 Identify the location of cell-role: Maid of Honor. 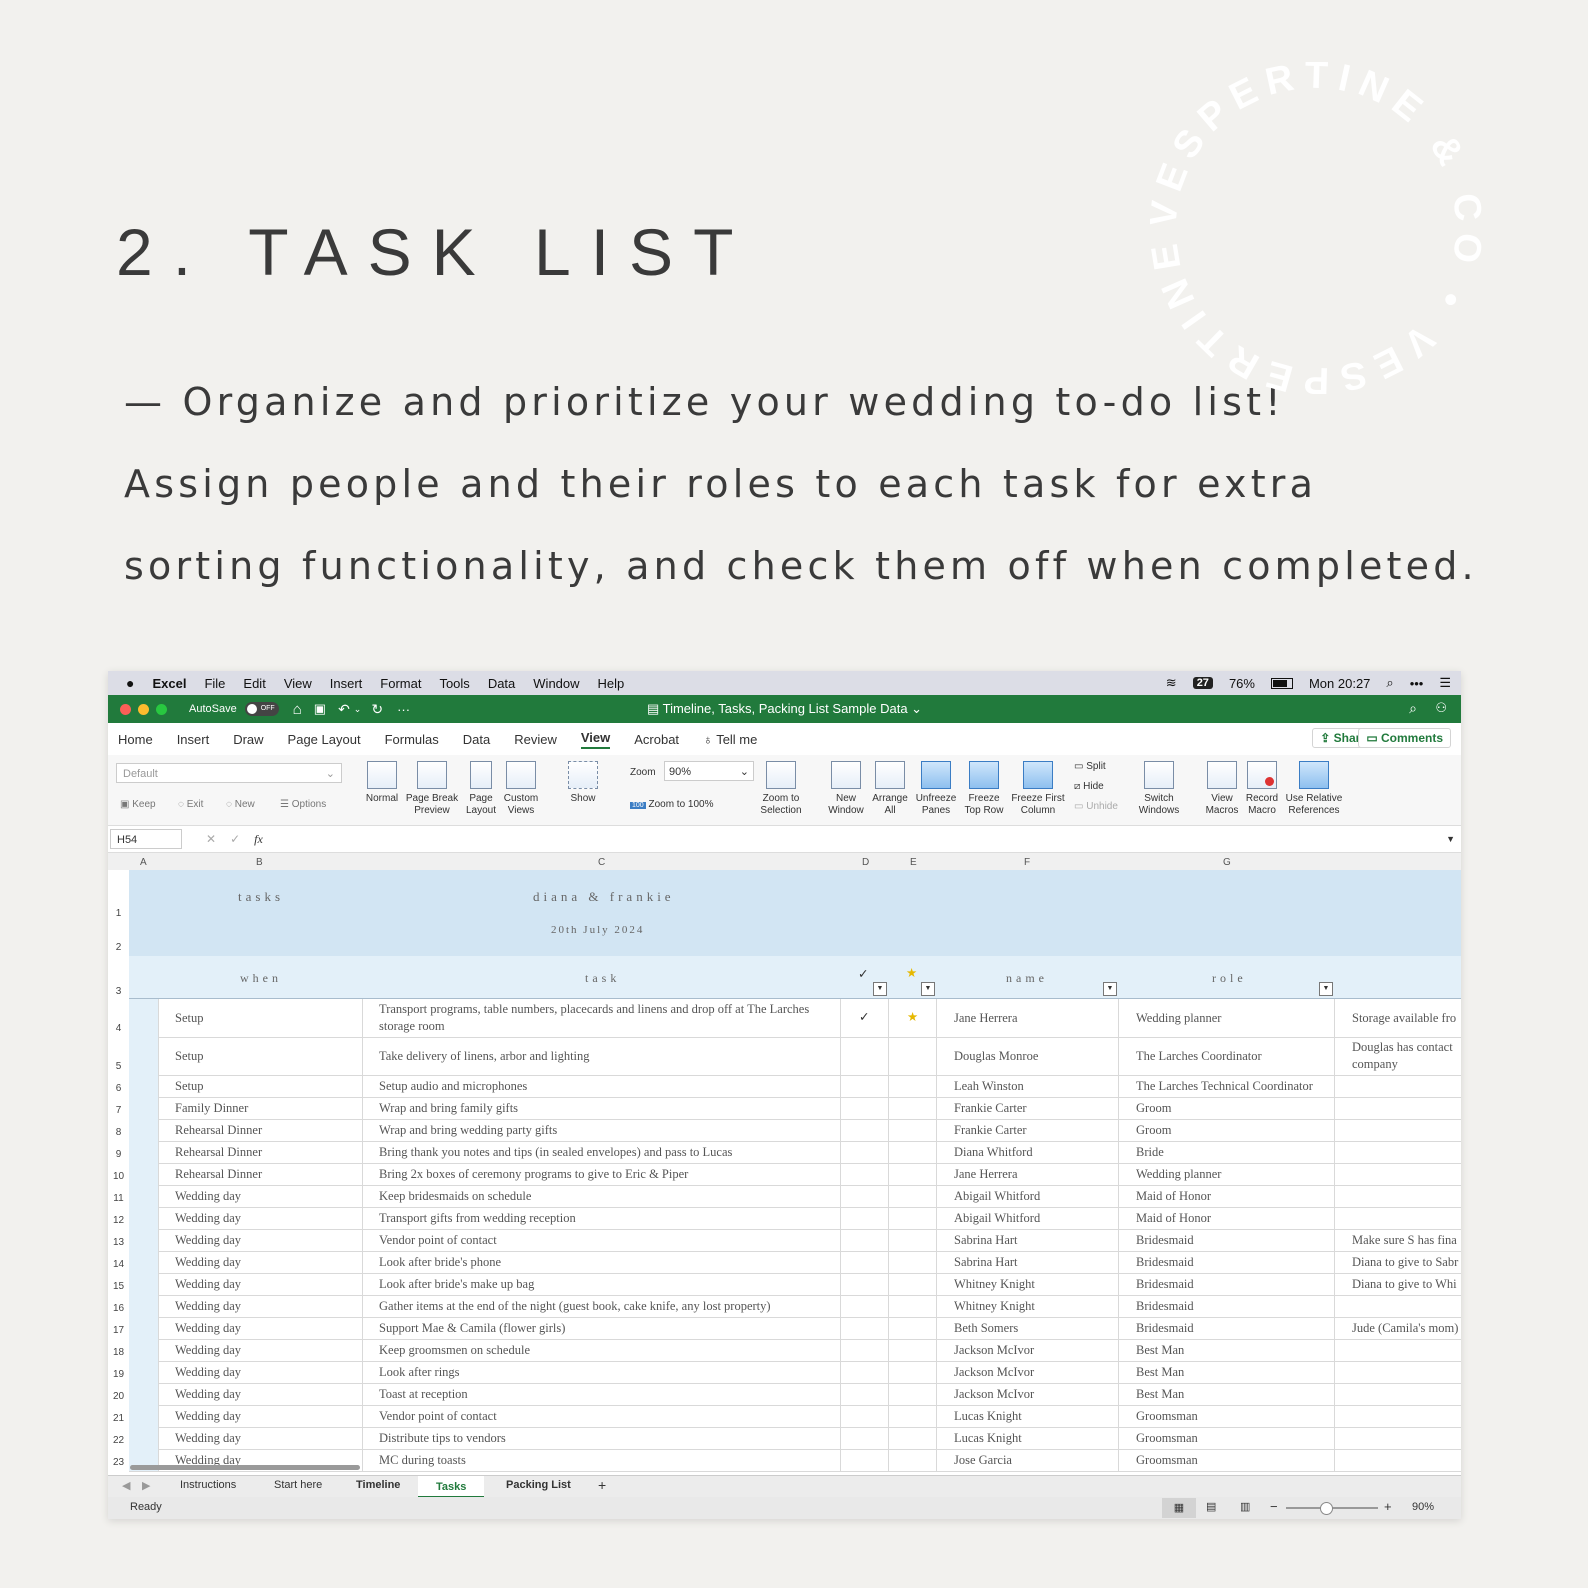
(1173, 1196).